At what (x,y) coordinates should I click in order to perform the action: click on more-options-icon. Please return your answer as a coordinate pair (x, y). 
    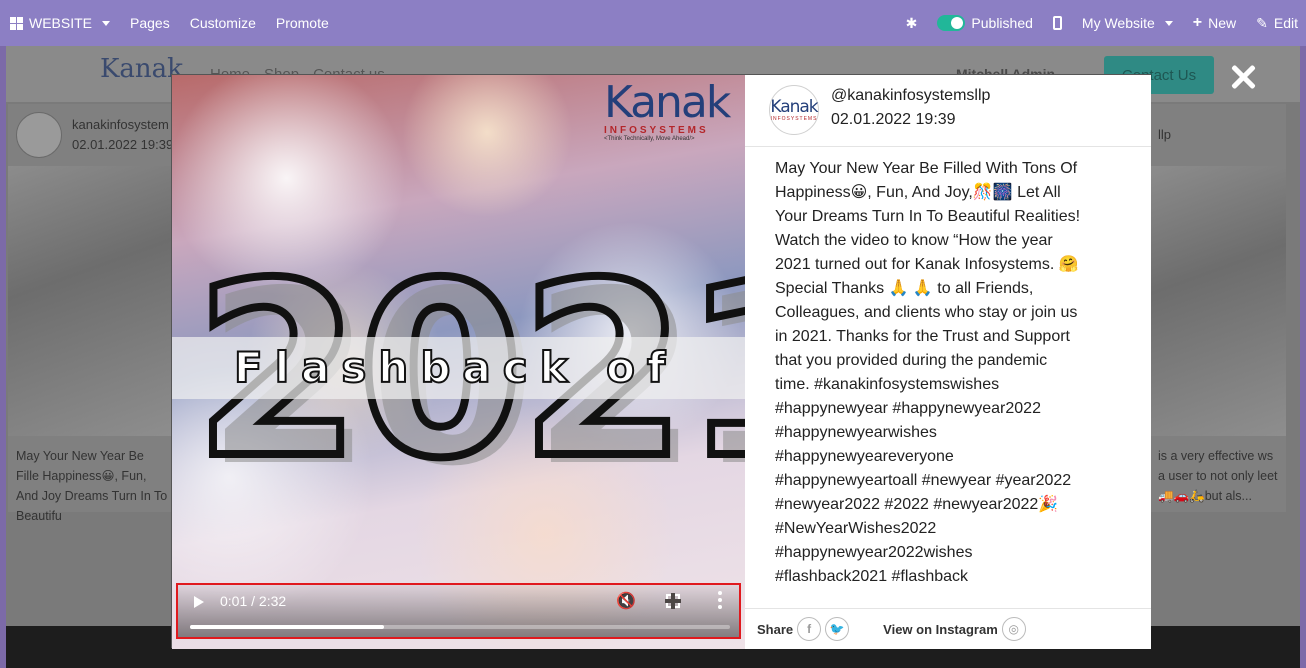
    Looking at the image, I should click on (720, 600).